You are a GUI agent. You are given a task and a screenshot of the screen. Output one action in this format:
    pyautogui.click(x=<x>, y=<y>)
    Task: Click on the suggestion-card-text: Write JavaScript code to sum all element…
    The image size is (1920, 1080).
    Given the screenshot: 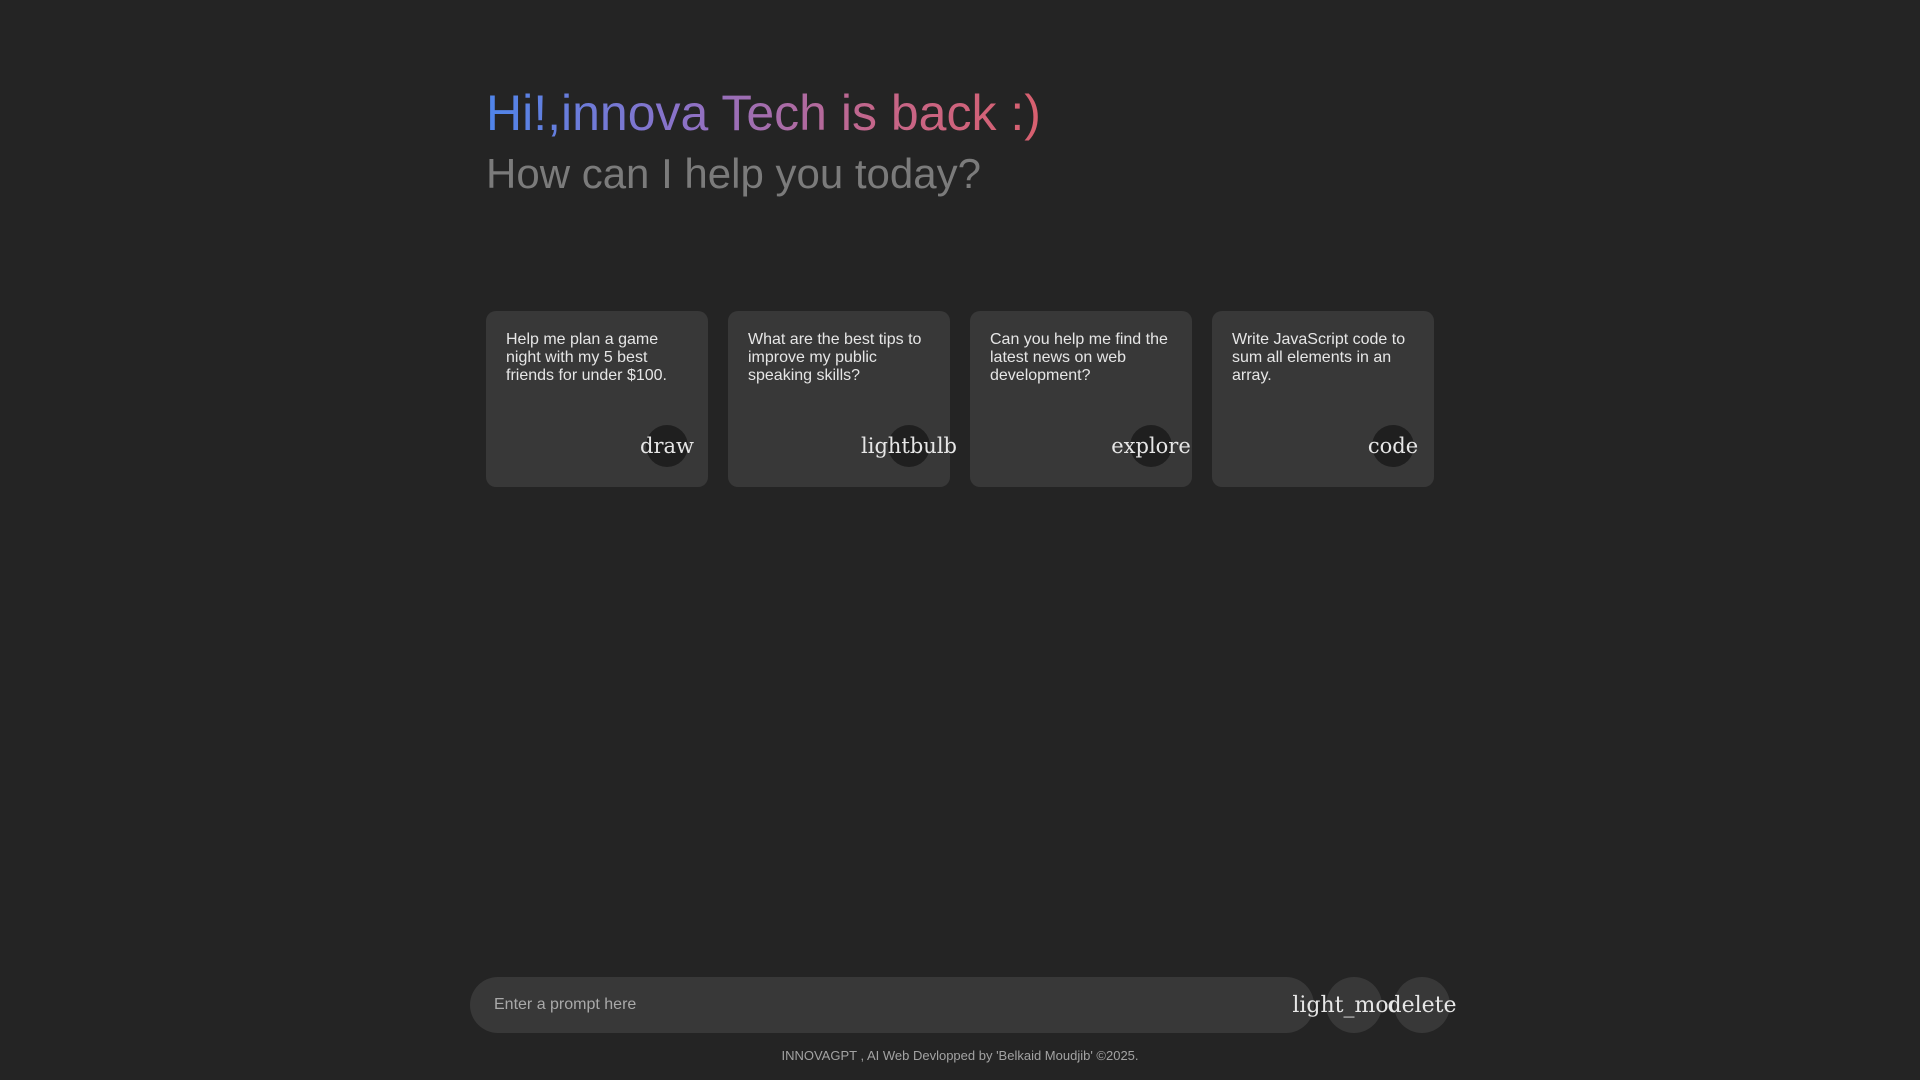 What is the action you would take?
    pyautogui.click(x=1319, y=357)
    